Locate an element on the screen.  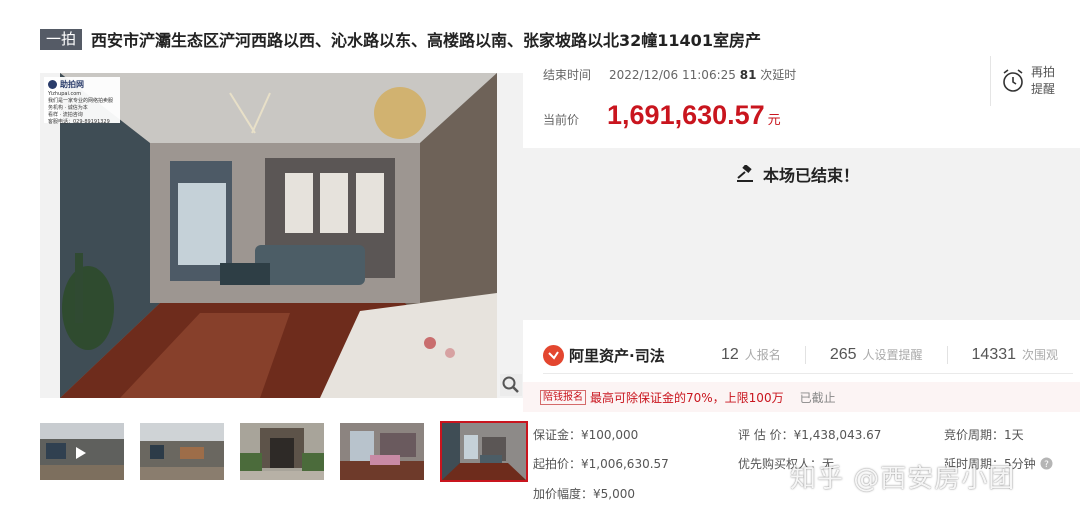
deposit-loan-status: 已截止 is located at coordinates (817, 397).